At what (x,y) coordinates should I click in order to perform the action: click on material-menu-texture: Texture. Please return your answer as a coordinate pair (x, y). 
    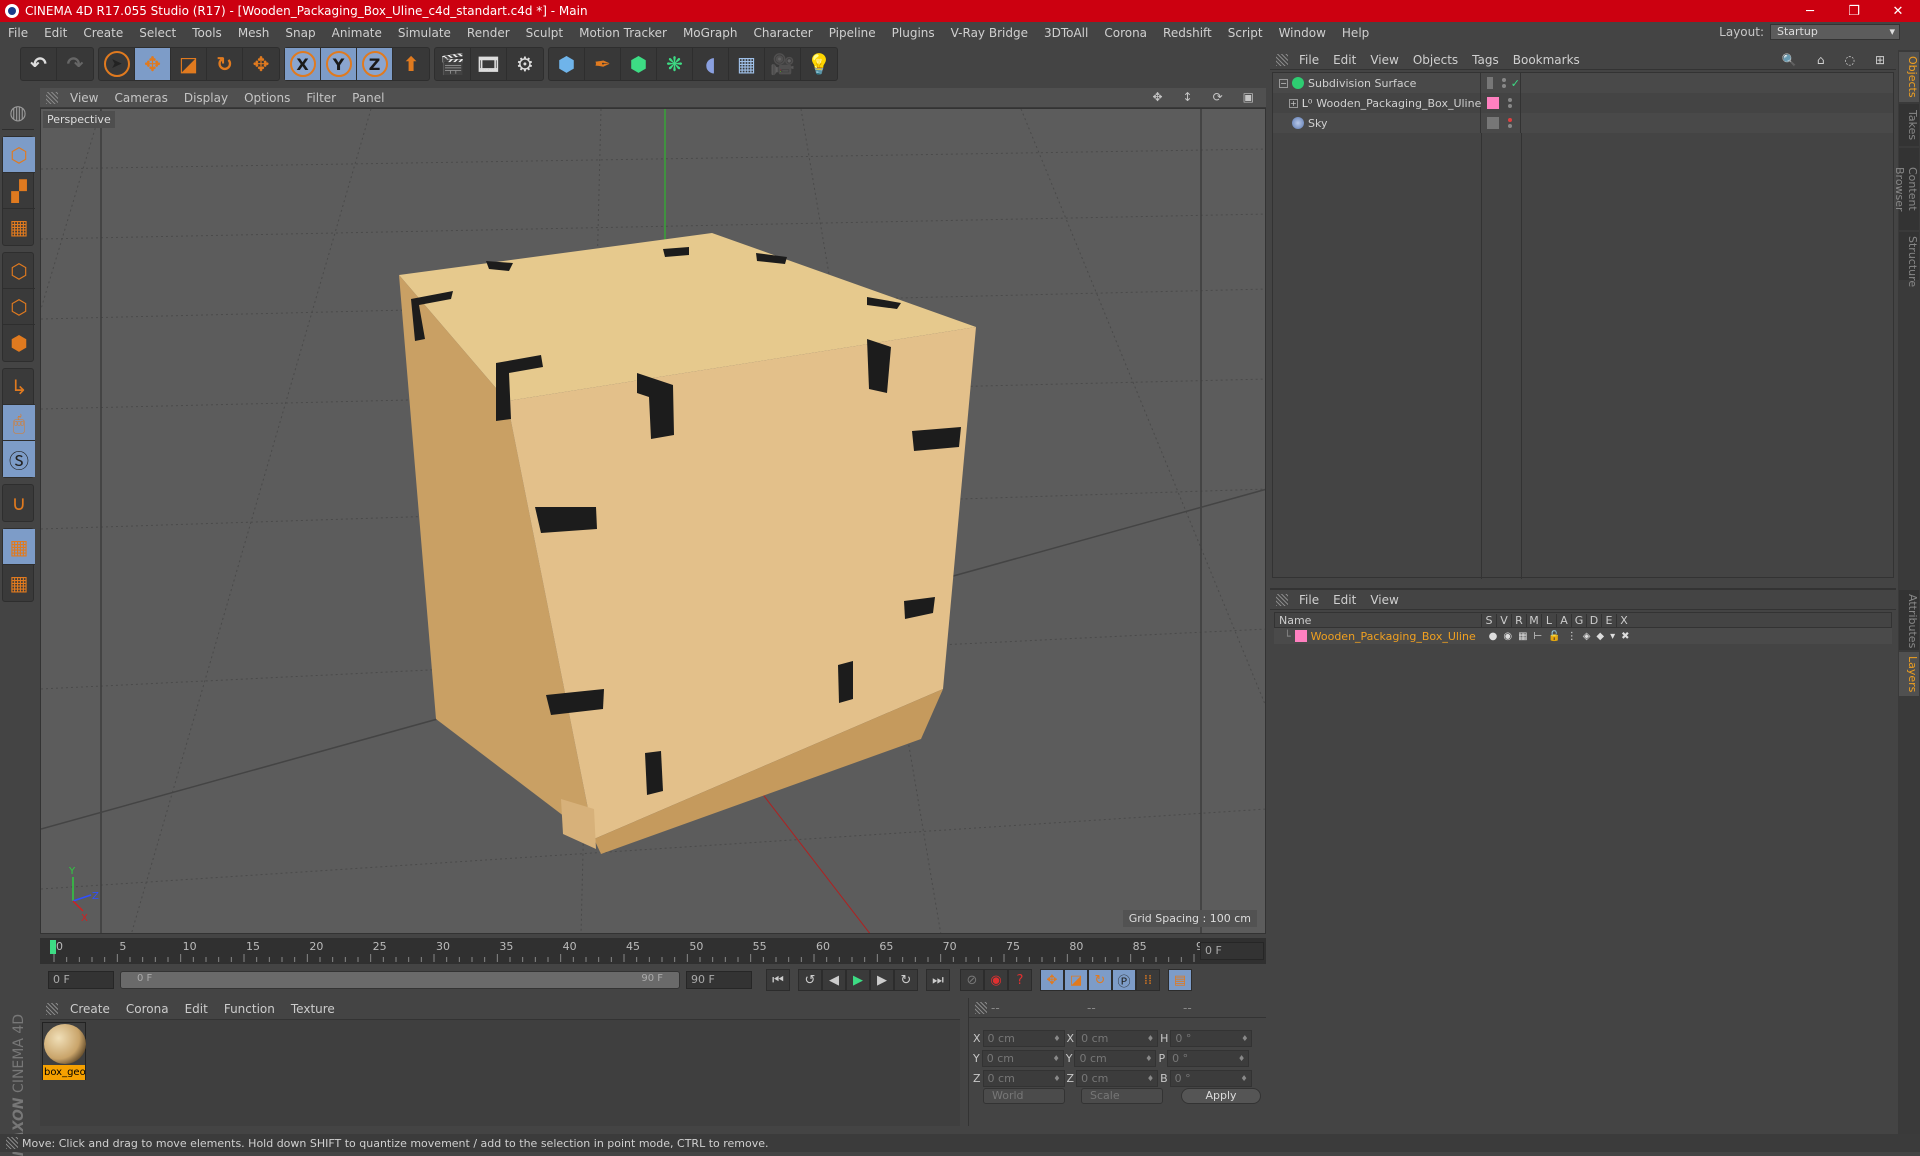
    Looking at the image, I should click on (313, 1009).